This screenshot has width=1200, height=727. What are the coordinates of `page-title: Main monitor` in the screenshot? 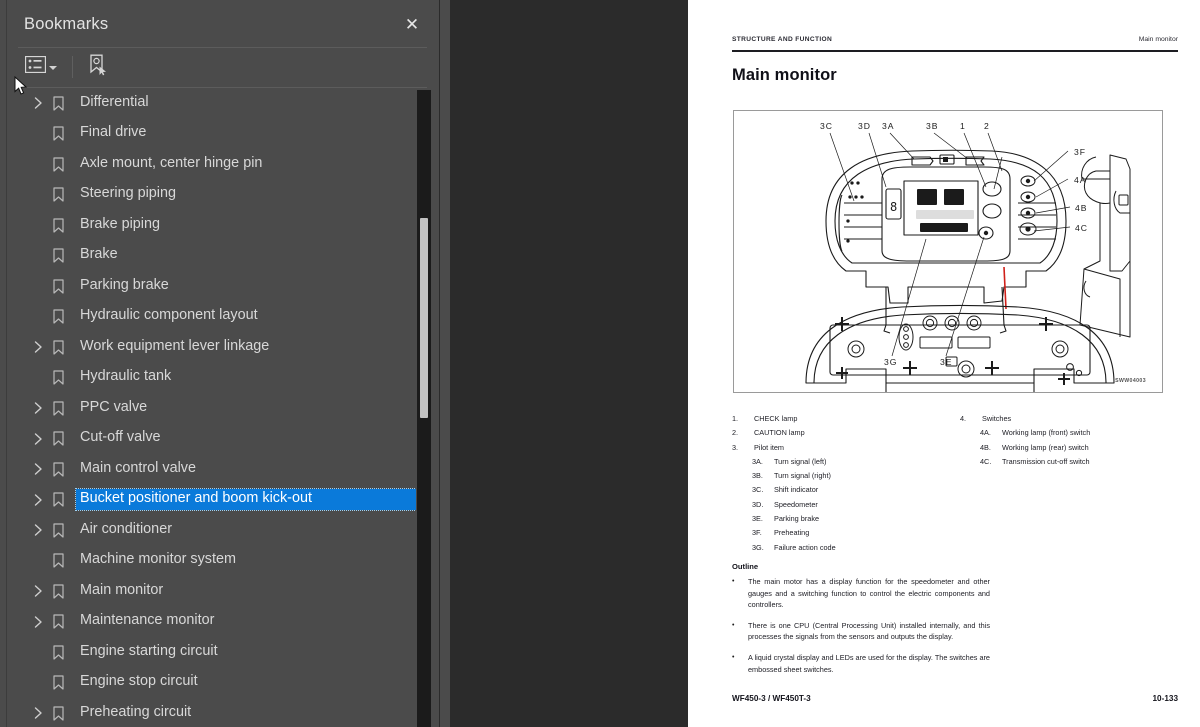 It's located at (784, 75).